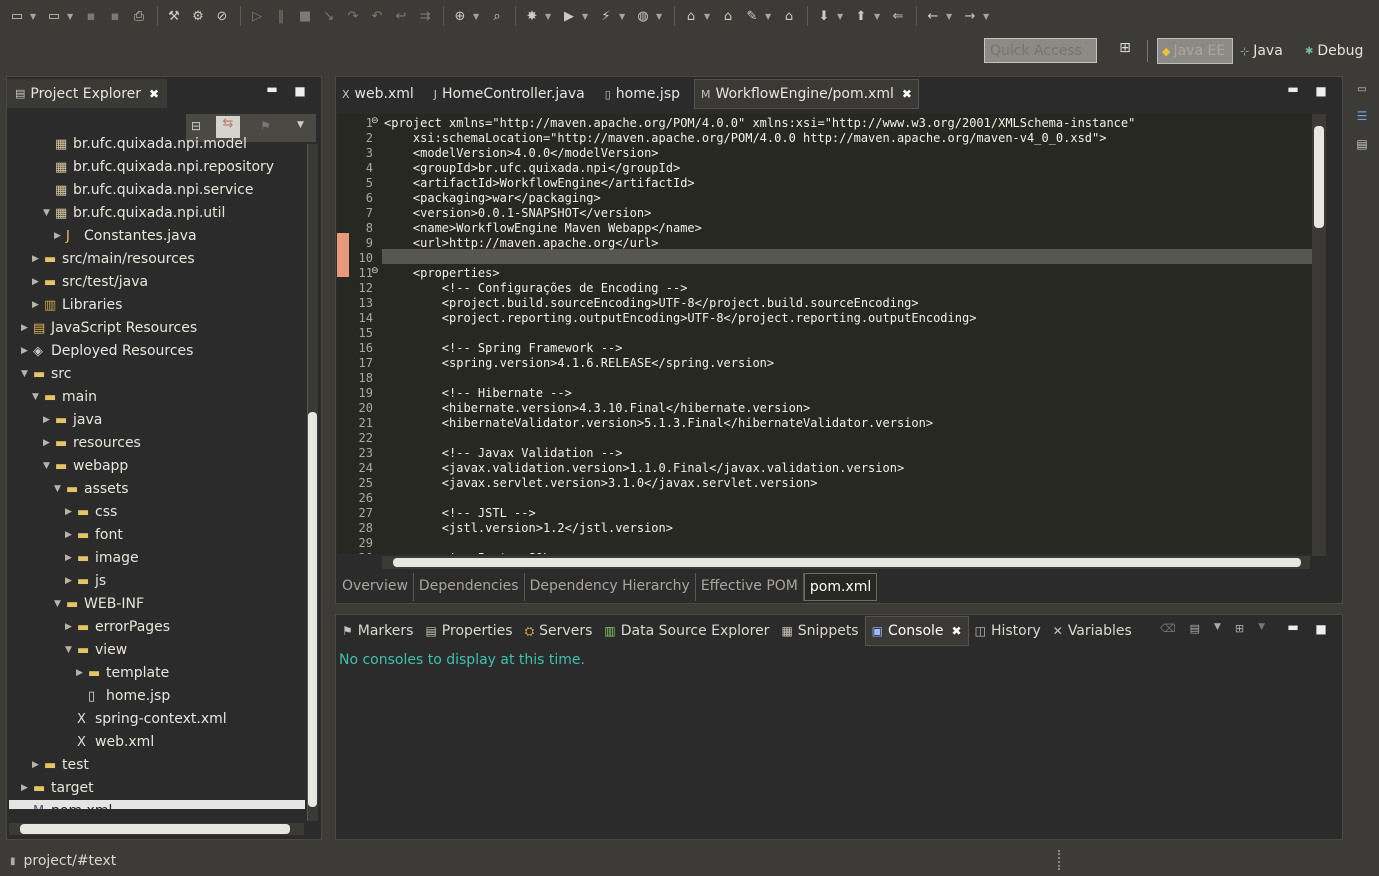 The height and width of the screenshot is (876, 1379). I want to click on restore-icon: ▭, so click(1361, 89).